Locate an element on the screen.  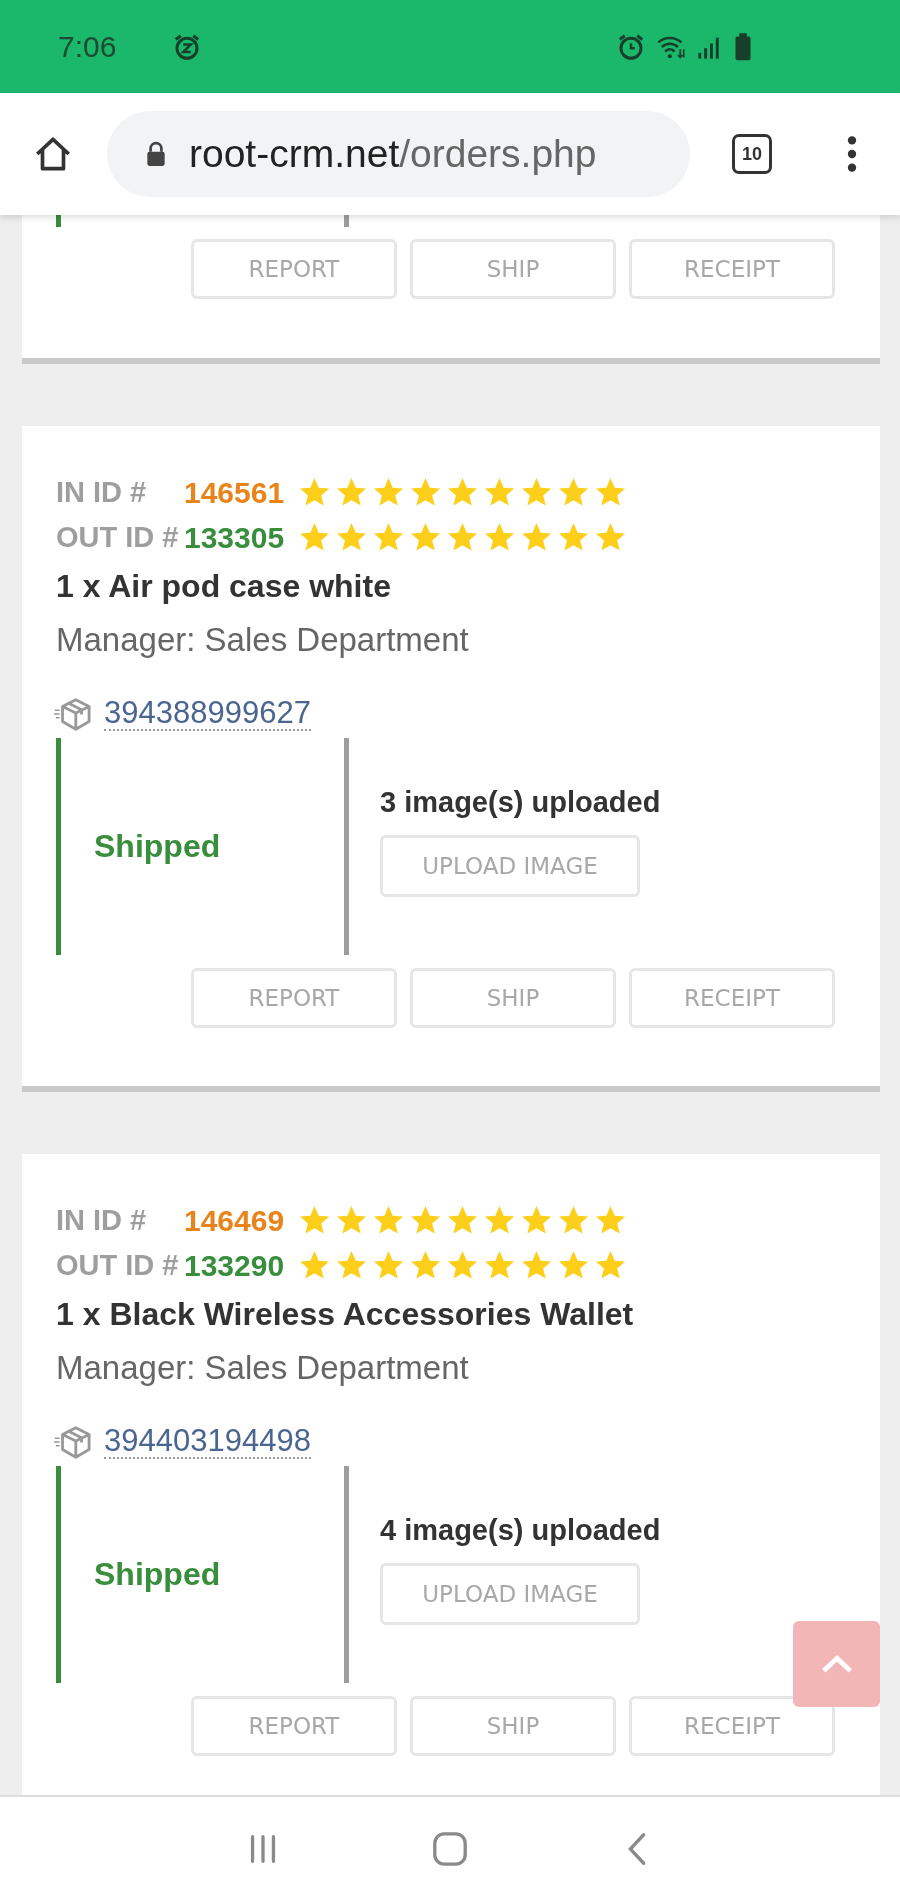
product-title: 1 x Air pod case white is located at coordinates (224, 586).